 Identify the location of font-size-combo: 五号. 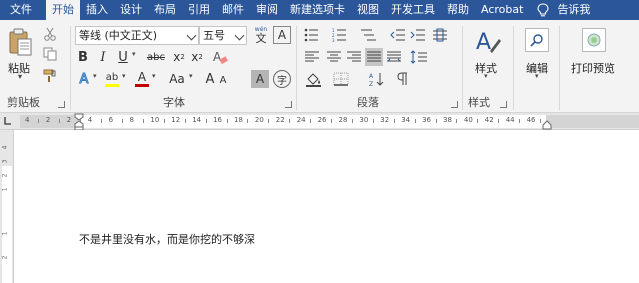
(223, 35).